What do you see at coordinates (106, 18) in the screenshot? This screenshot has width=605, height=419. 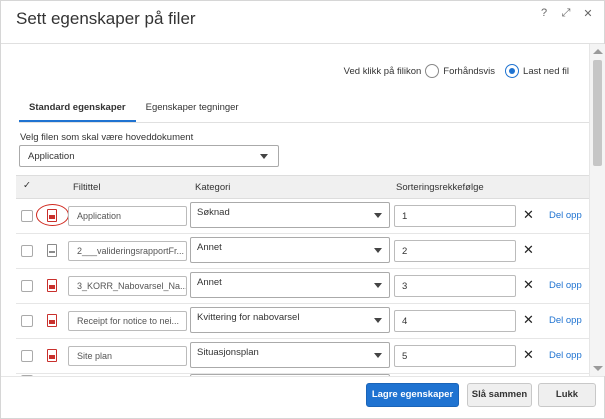 I see `dialog-title: Sett egenskaper på filer` at bounding box center [106, 18].